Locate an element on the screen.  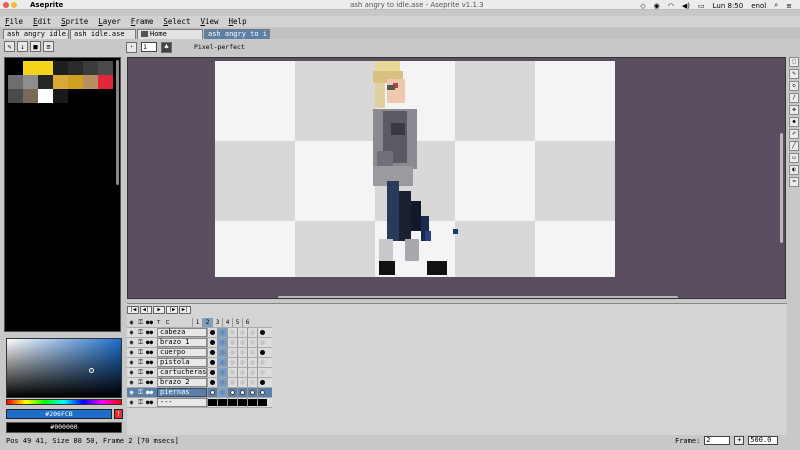
menu-view: View is located at coordinates (209, 21).